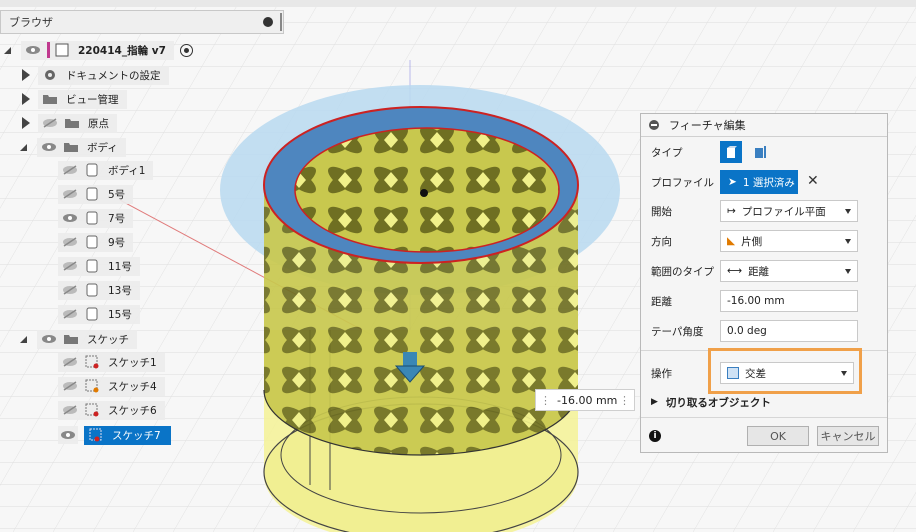 Image resolution: width=916 pixels, height=532 pixels. What do you see at coordinates (764, 125) in the screenshot?
I see `dialog-title-bar: フィーチャ編集` at bounding box center [764, 125].